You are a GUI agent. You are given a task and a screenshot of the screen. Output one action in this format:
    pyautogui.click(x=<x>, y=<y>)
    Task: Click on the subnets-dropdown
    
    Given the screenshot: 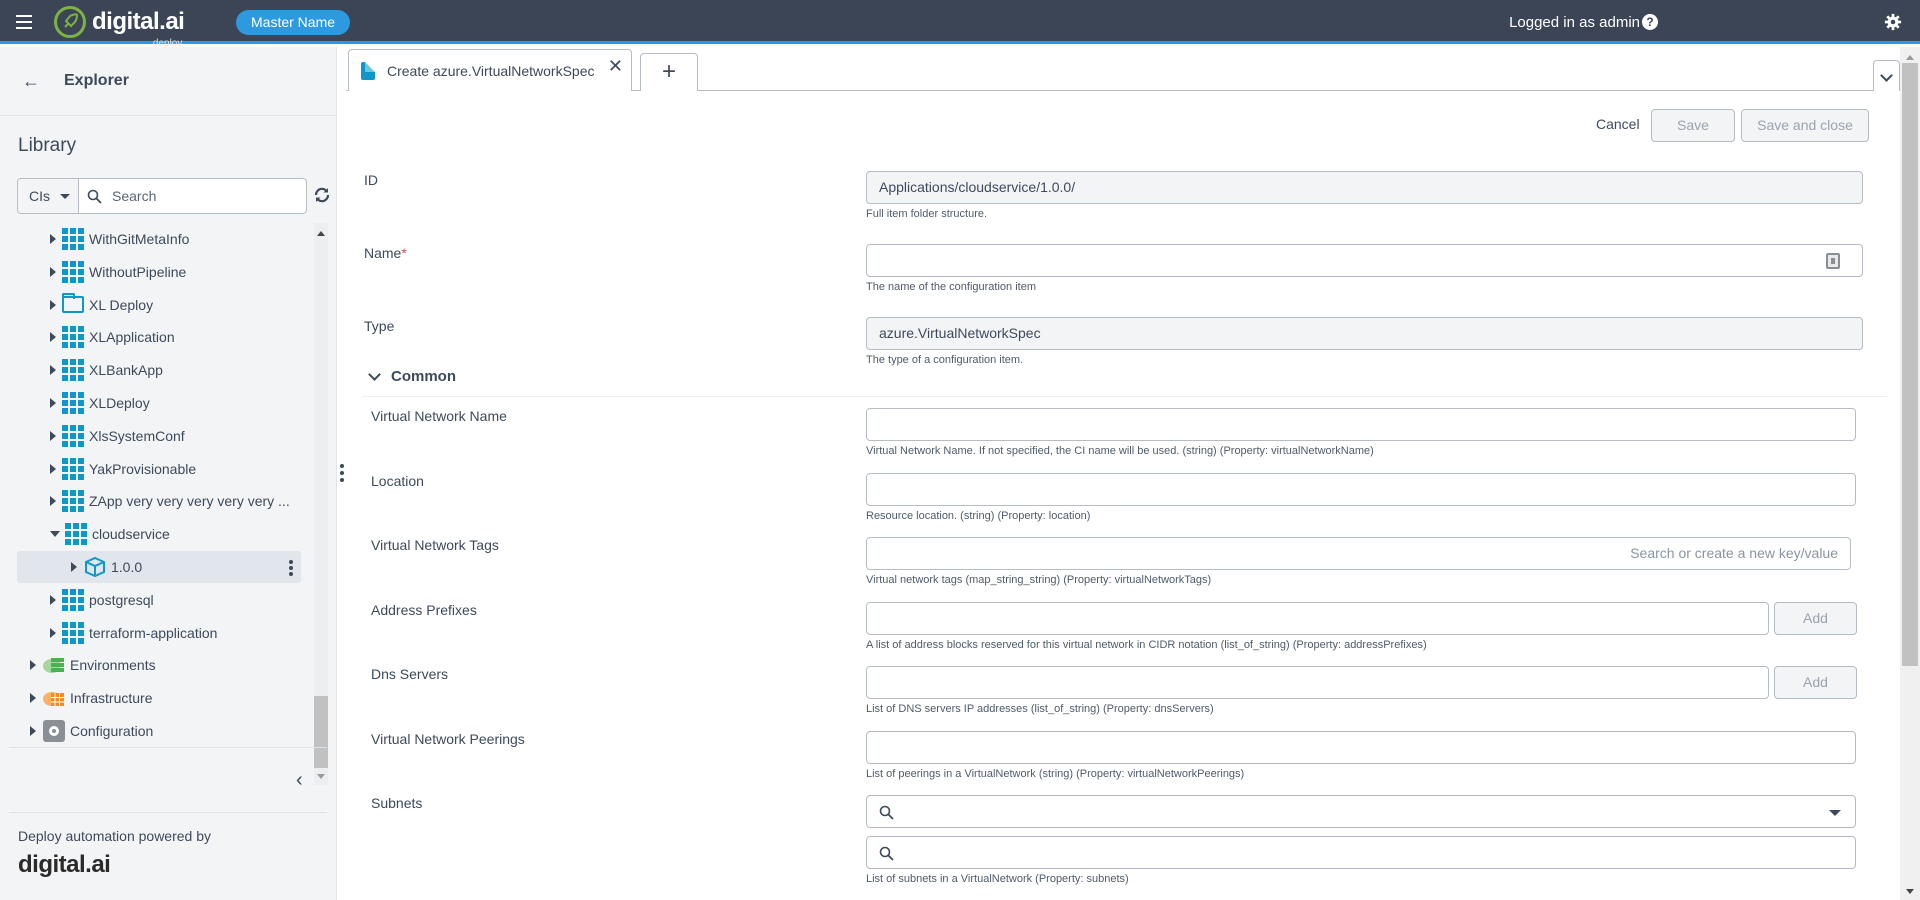 What is the action you would take?
    pyautogui.click(x=1361, y=811)
    